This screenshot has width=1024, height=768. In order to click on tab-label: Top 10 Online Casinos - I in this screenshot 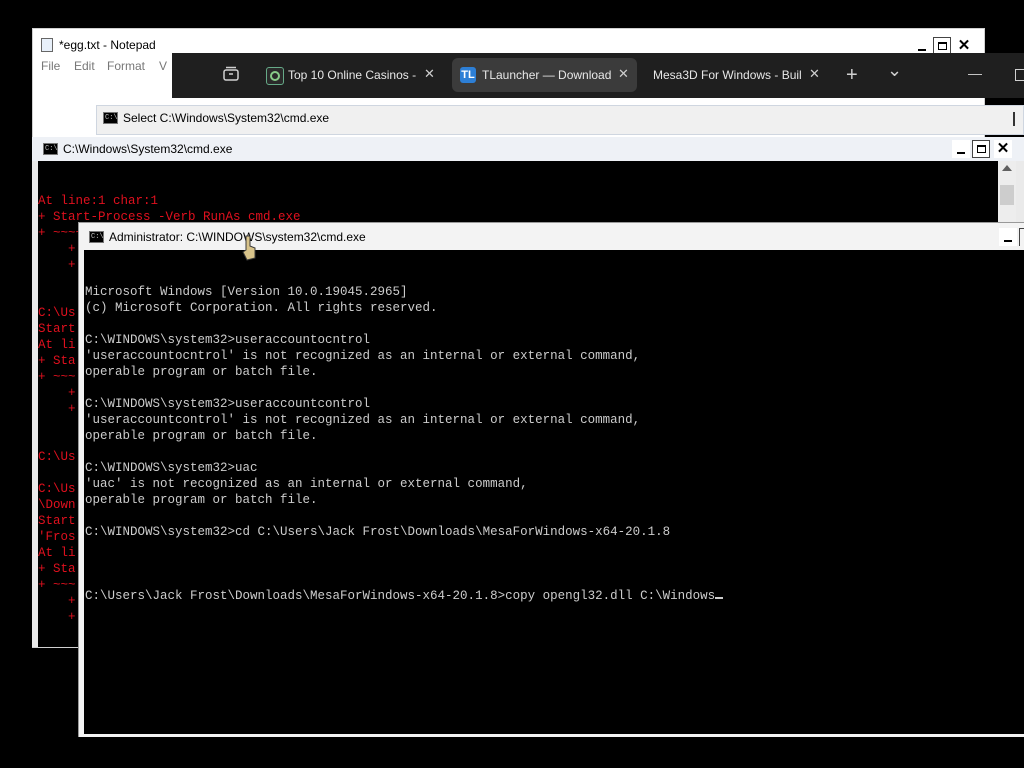, I will do `click(353, 75)`.